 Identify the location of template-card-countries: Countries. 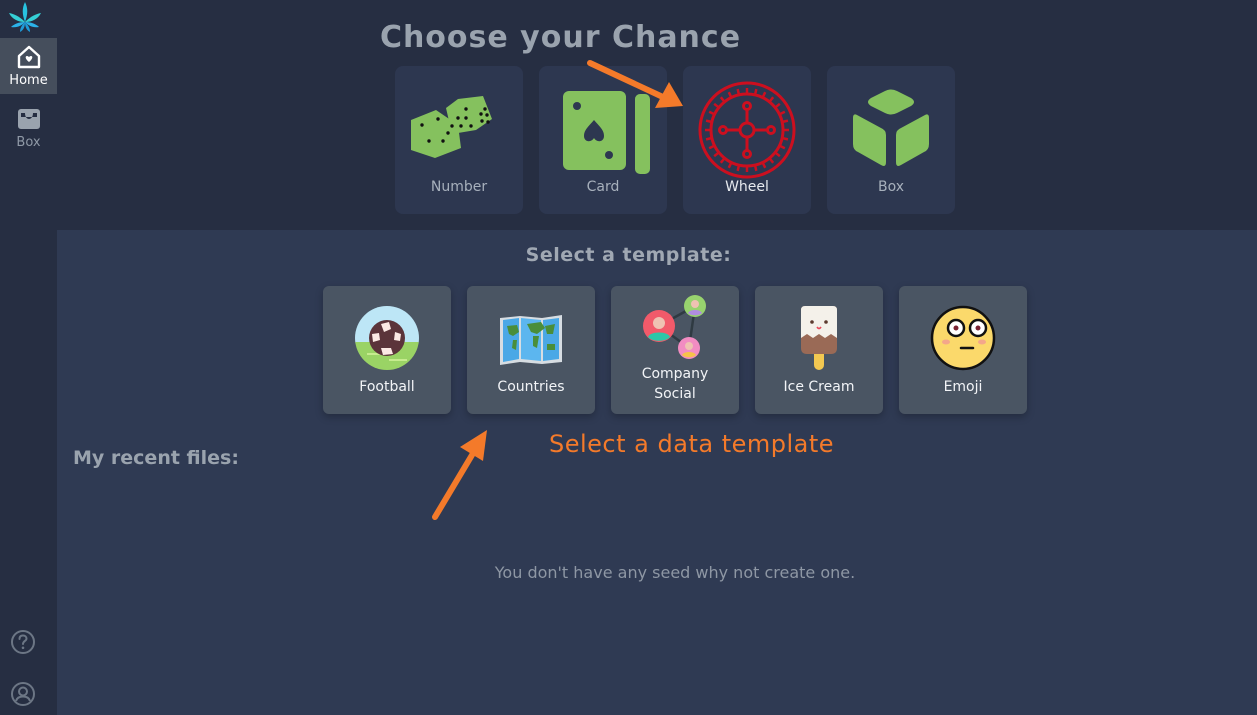
(531, 350).